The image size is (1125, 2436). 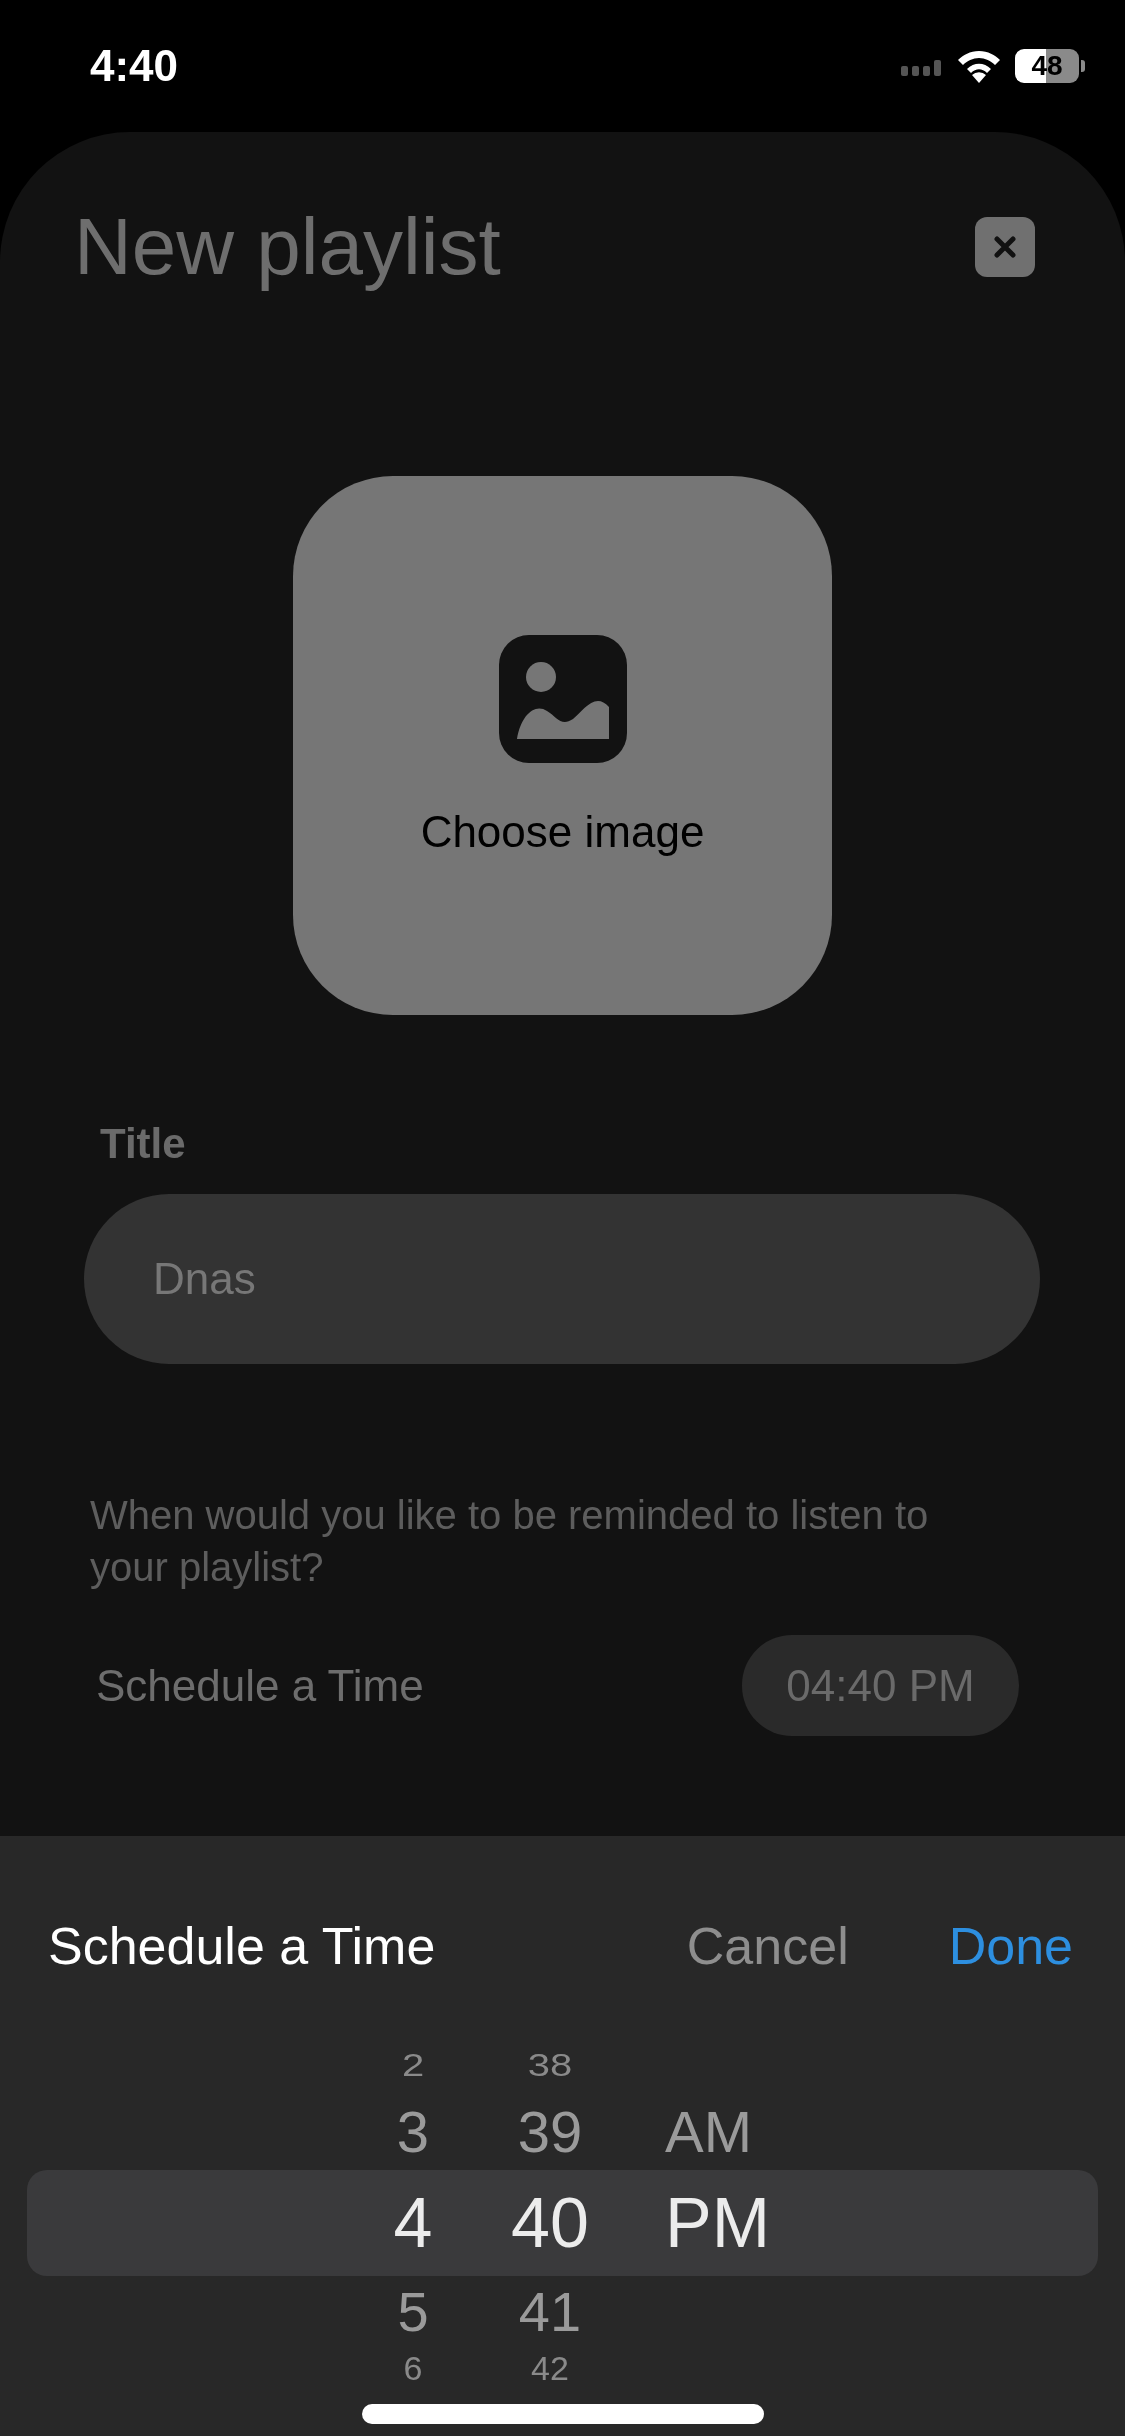 I want to click on picker-item: 5, so click(x=413, y=2312).